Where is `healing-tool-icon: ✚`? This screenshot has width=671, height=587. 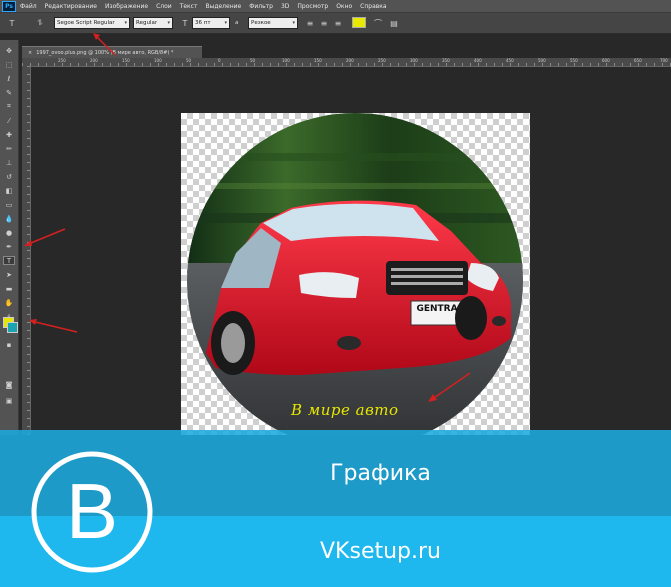
healing-tool-icon: ✚ is located at coordinates (9, 134).